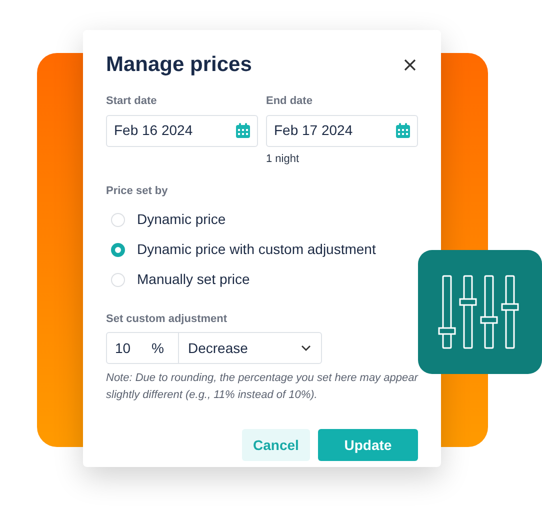 This screenshot has width=542, height=517. What do you see at coordinates (256, 249) in the screenshot?
I see `option-label: Dynamic price with custom adjustment` at bounding box center [256, 249].